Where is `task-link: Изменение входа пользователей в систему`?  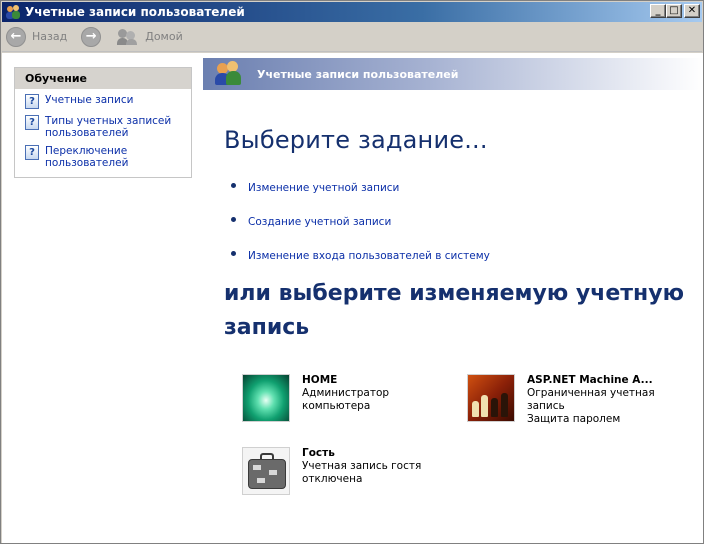
task-link: Изменение входа пользователей в систему is located at coordinates (369, 256).